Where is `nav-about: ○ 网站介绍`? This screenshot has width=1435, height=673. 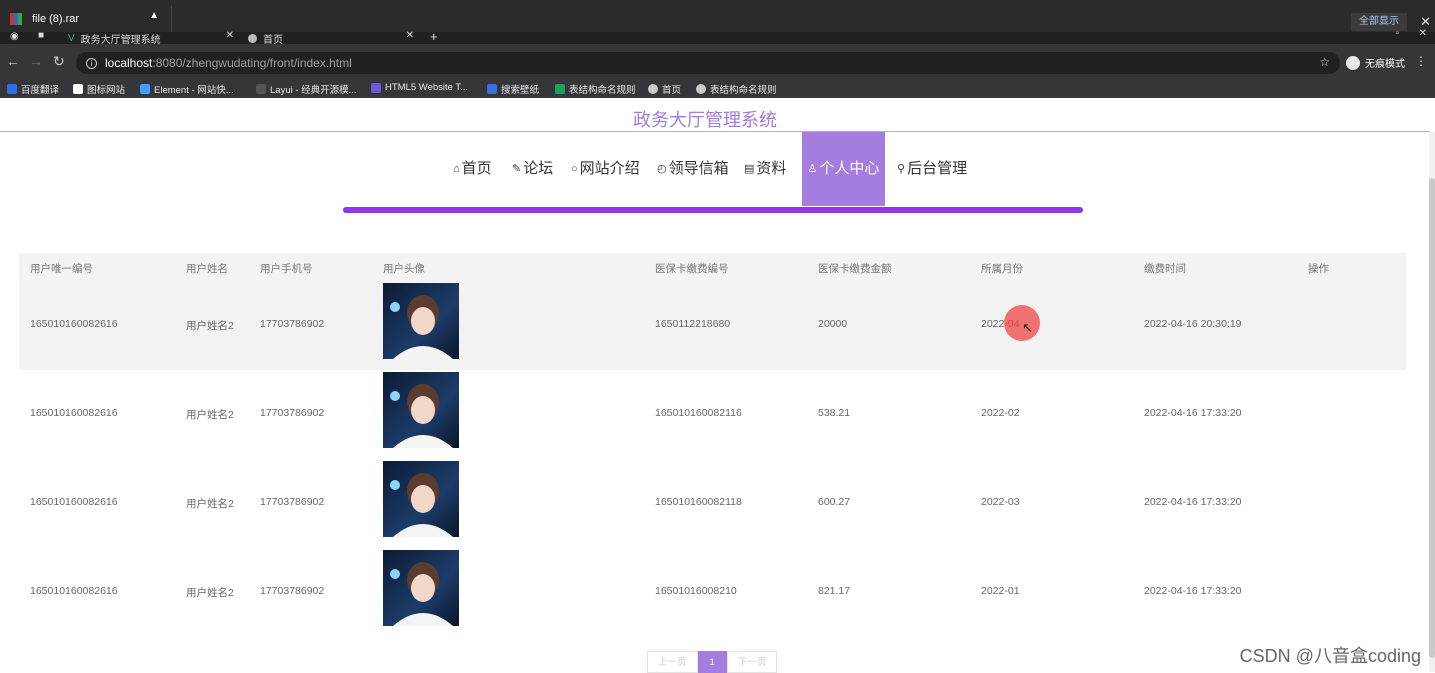
nav-about: ○ 网站介绍 is located at coordinates (605, 169).